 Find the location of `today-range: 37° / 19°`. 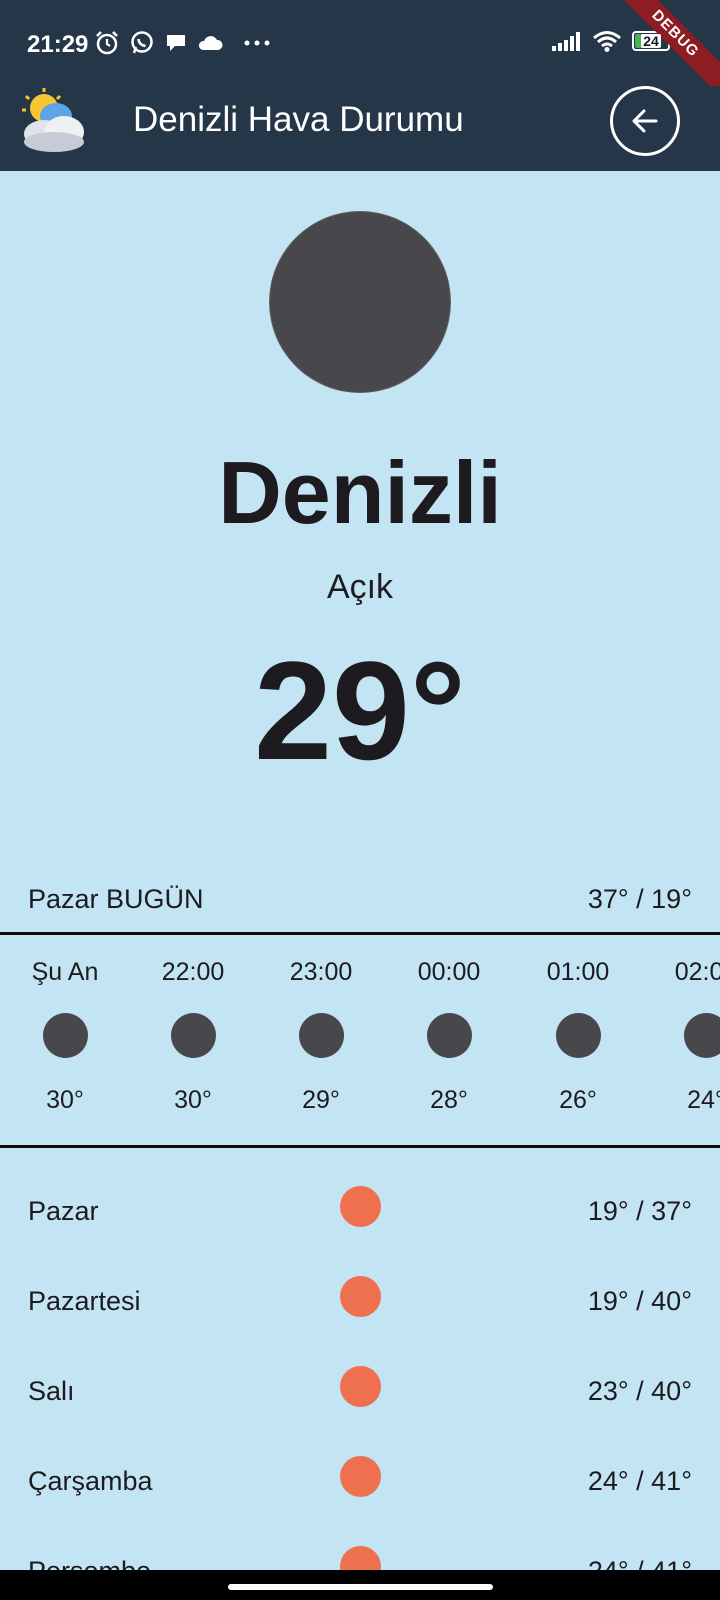

today-range: 37° / 19° is located at coordinates (639, 899).